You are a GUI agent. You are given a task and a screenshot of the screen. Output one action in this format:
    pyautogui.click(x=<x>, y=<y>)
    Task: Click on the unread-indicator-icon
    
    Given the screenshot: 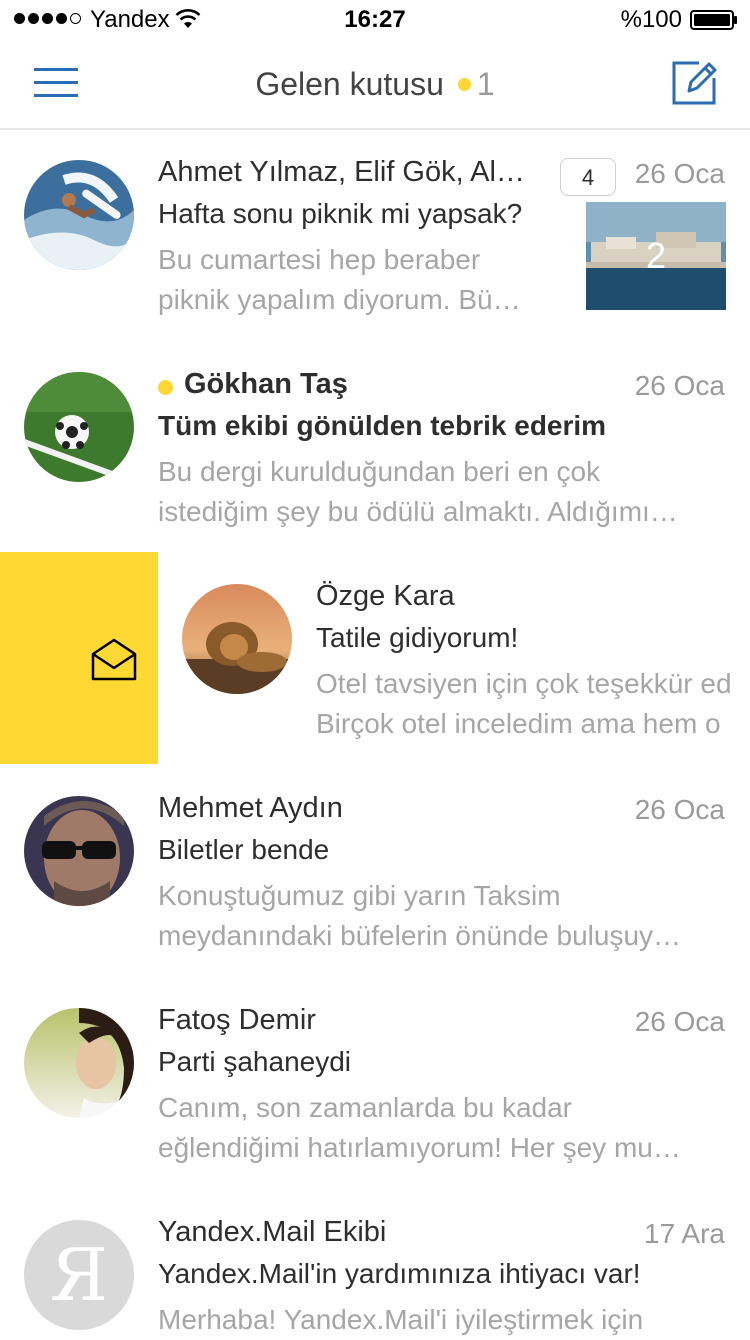 What is the action you would take?
    pyautogui.click(x=464, y=85)
    